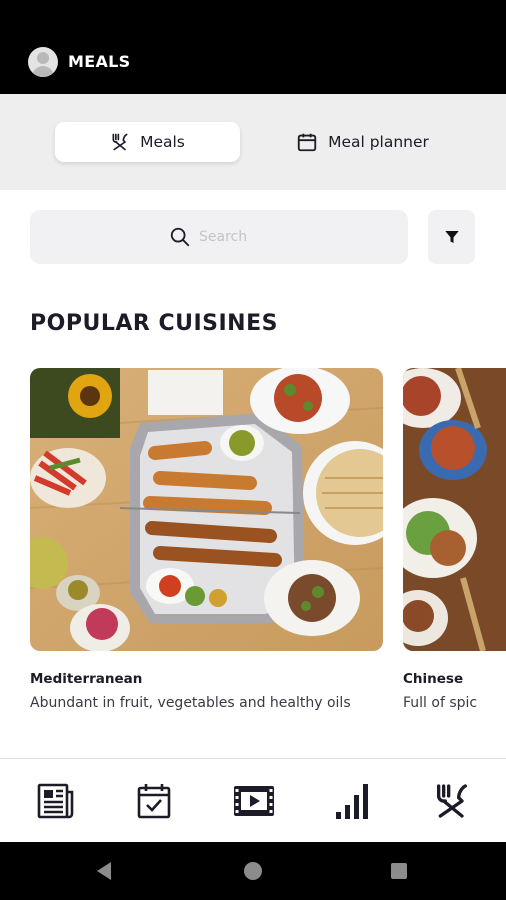 This screenshot has width=506, height=900. I want to click on calendar-icon, so click(307, 142).